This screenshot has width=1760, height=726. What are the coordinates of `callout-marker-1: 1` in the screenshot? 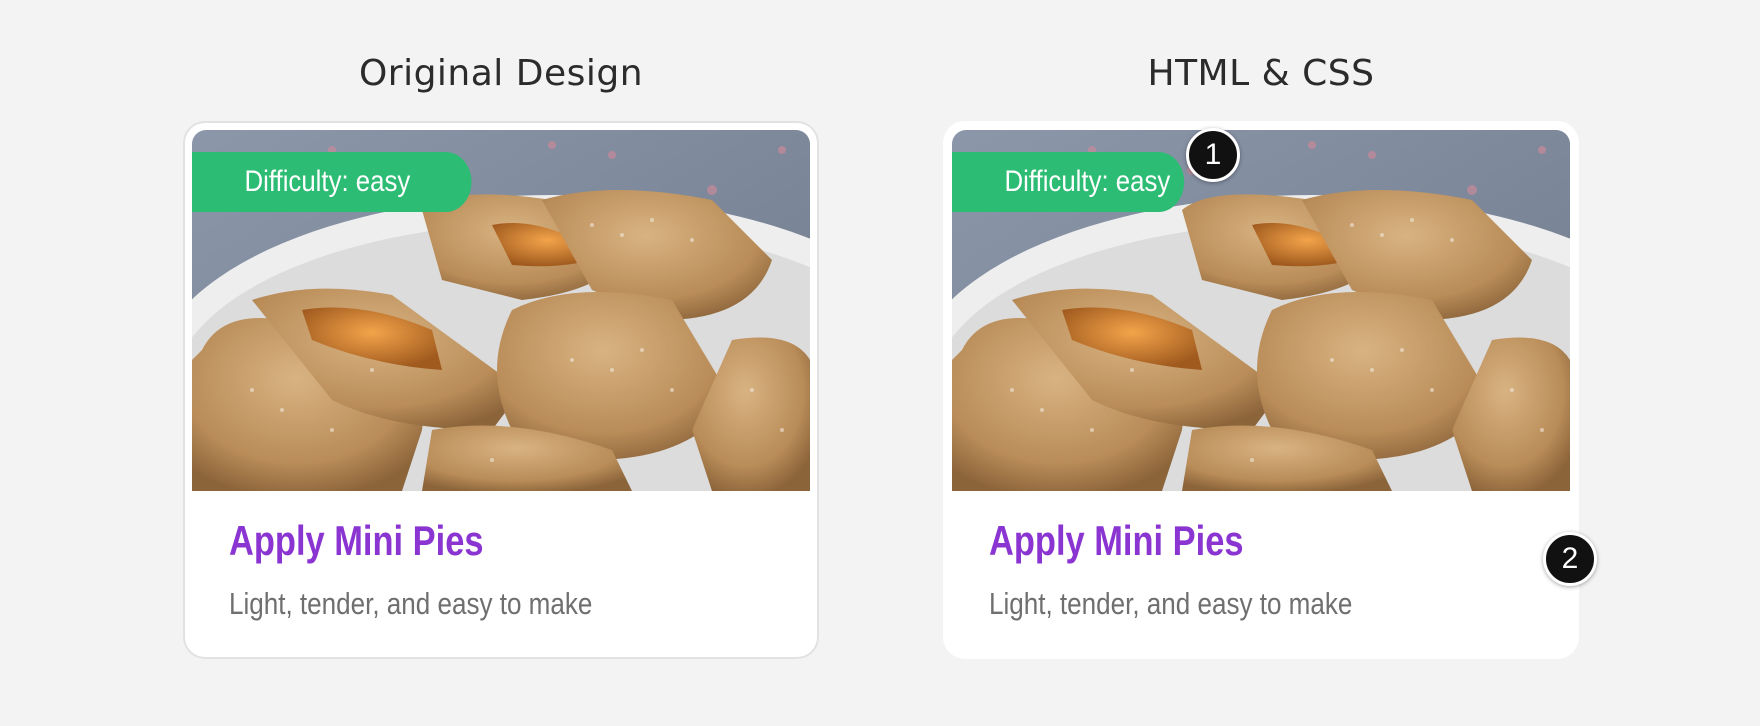 It's located at (1213, 155).